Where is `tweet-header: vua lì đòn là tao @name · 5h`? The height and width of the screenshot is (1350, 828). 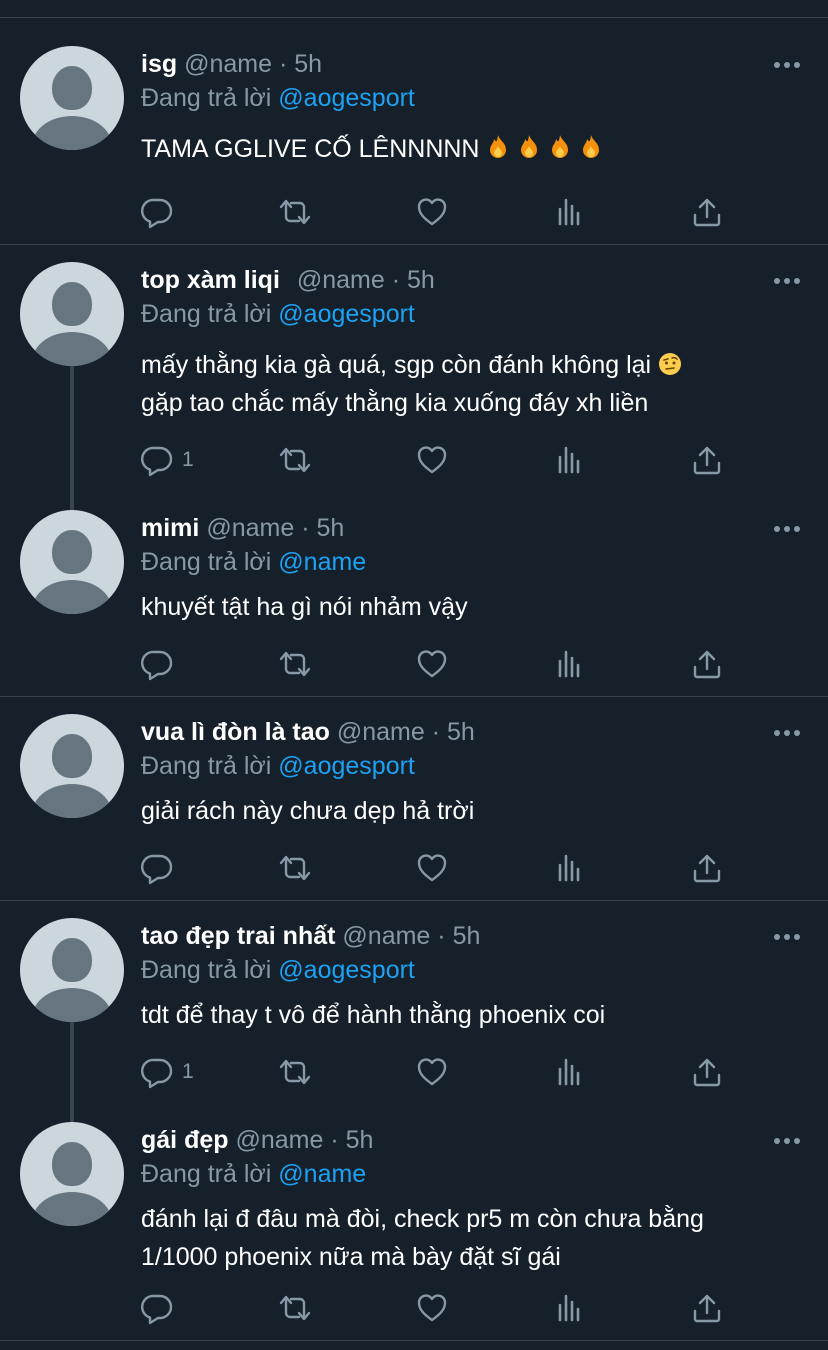
tweet-header: vua lì đòn là tao @name · 5h is located at coordinates (308, 732).